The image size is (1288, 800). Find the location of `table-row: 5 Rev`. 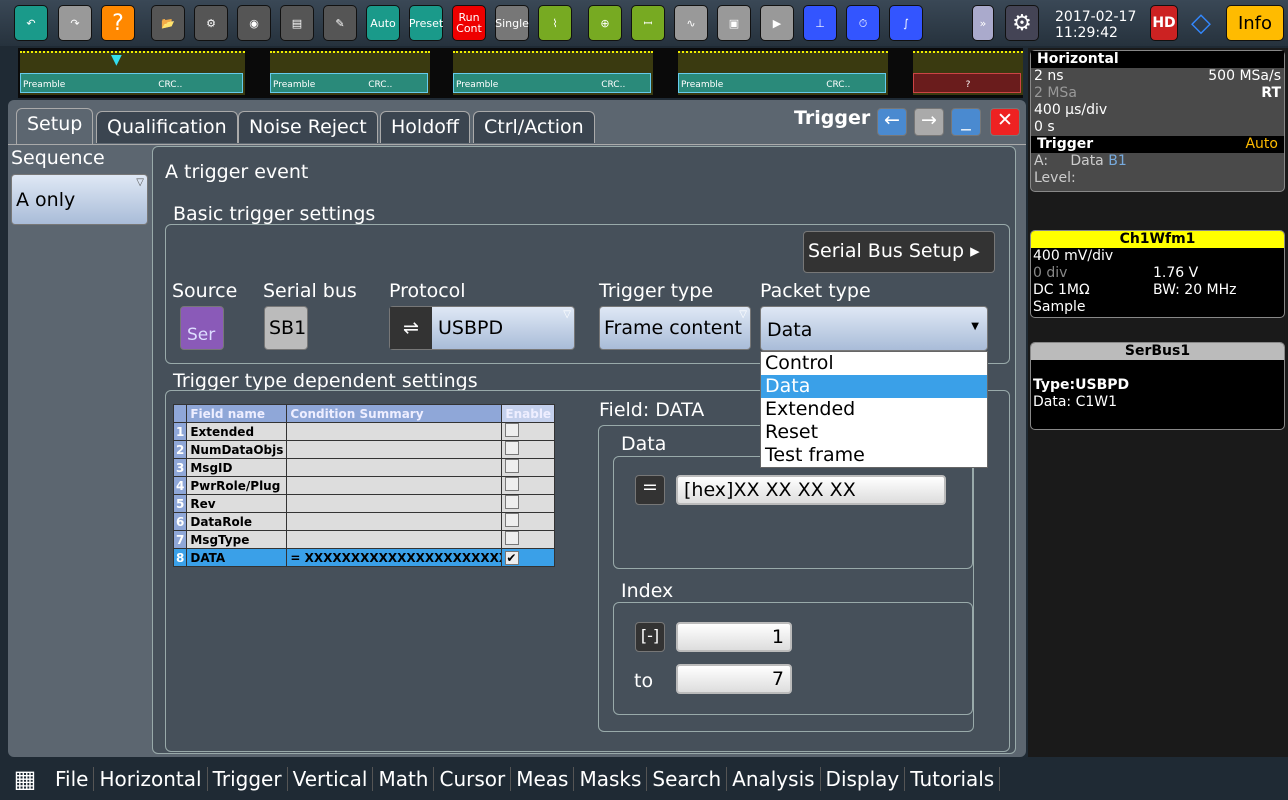

table-row: 5 Rev is located at coordinates (364, 503).